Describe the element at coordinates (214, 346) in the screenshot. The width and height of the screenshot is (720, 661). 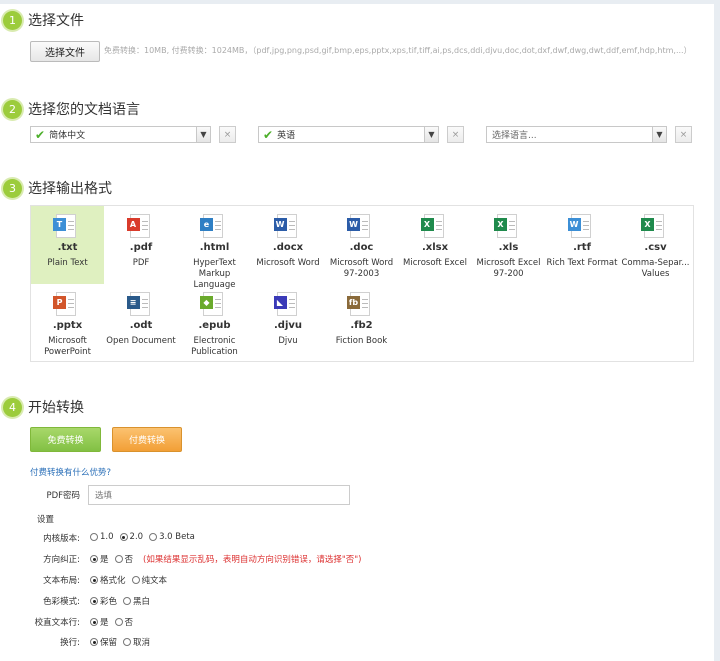
I see `format-name: Electronic Publication` at that location.